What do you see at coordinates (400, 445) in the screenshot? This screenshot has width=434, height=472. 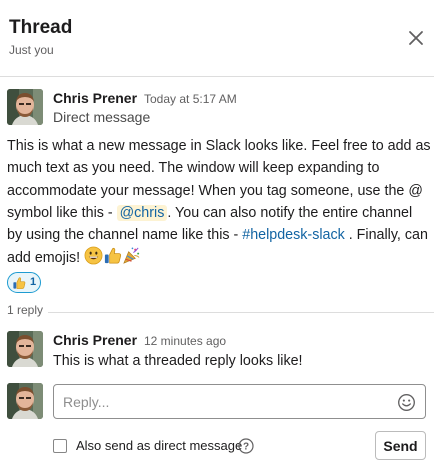 I see `send-button: Send` at bounding box center [400, 445].